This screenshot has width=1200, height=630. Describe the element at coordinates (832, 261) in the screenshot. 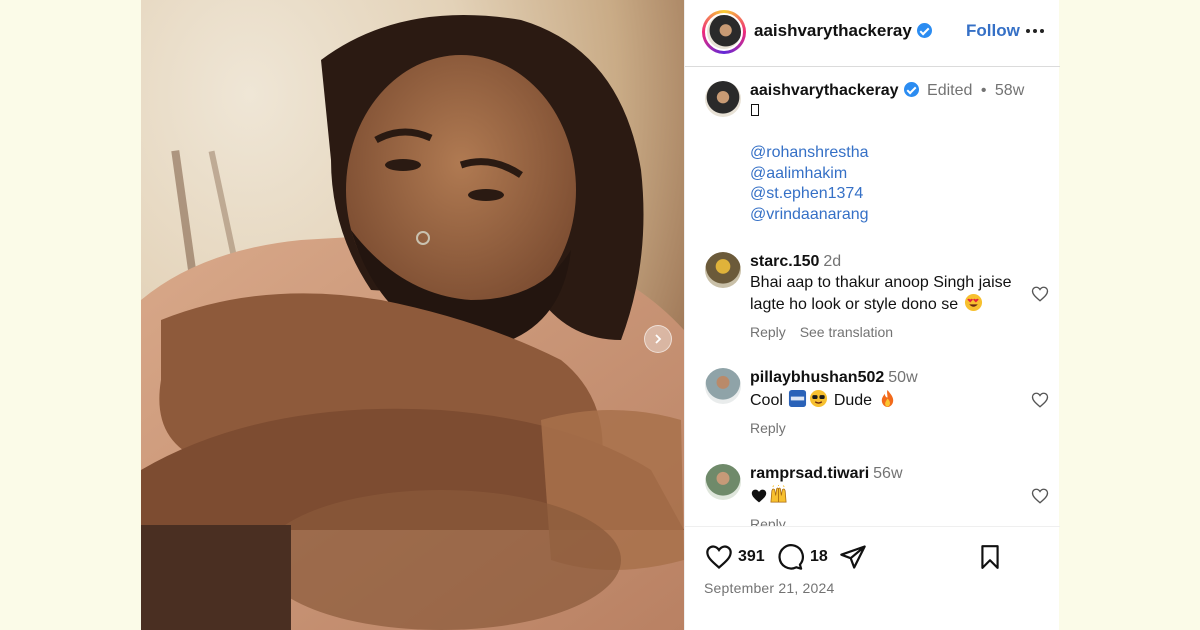

I see `comment-time: 2d` at that location.